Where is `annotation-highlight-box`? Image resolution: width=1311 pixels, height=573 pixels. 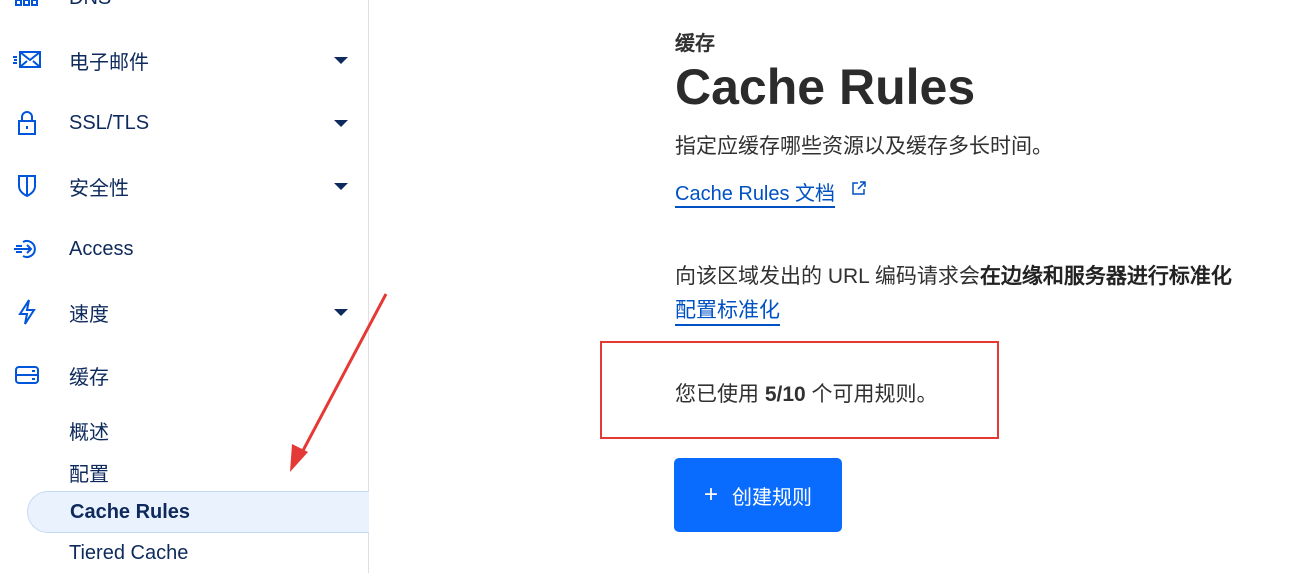
annotation-highlight-box is located at coordinates (799, 390).